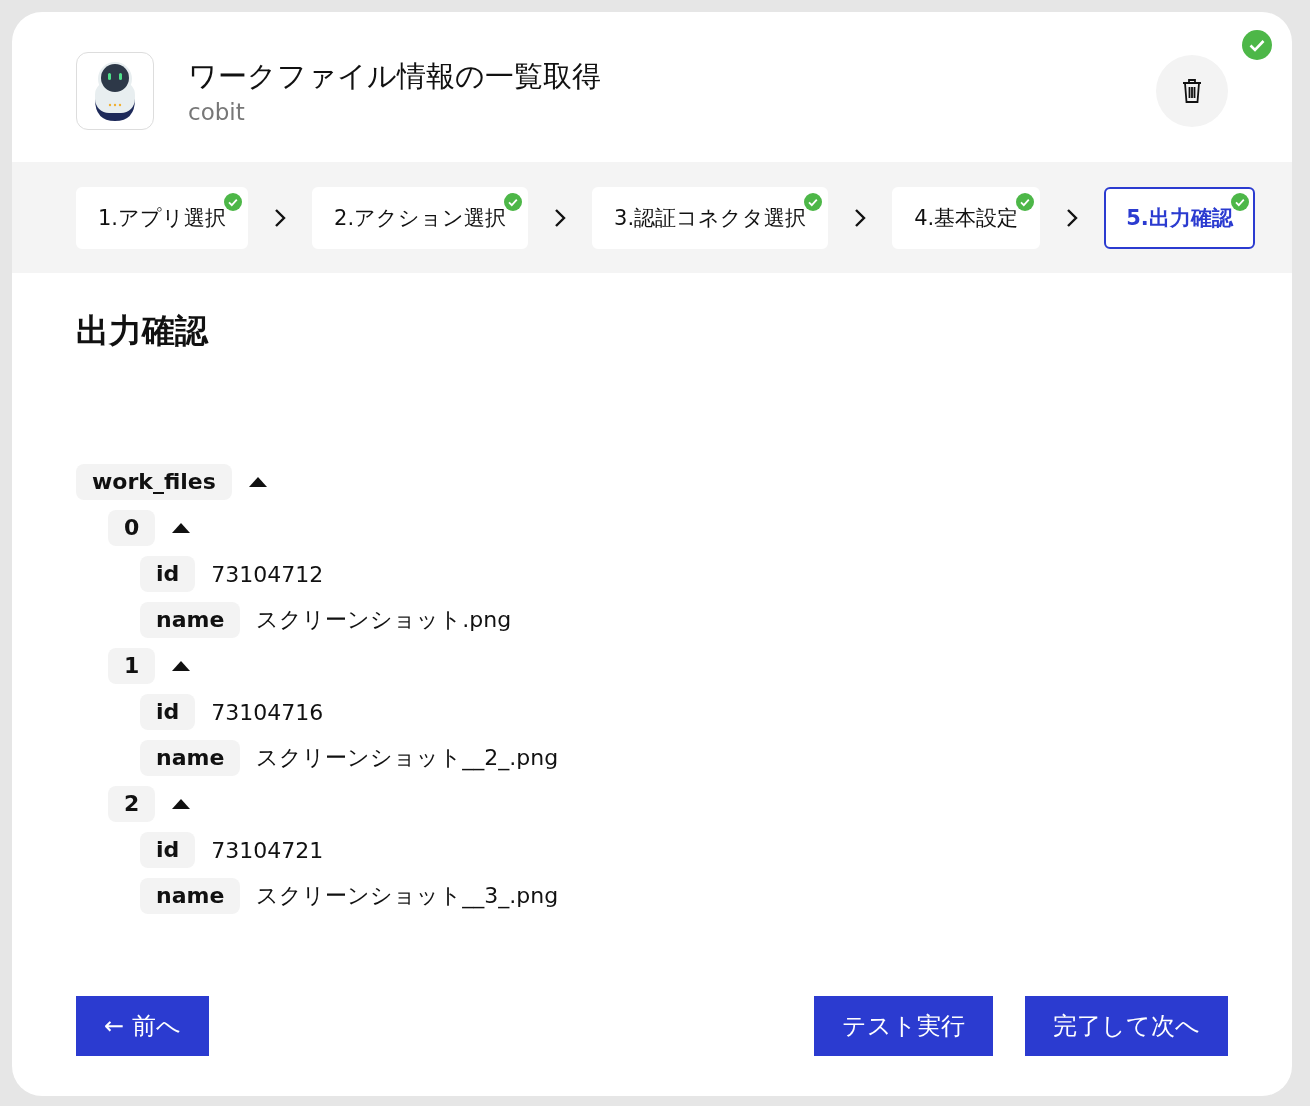  What do you see at coordinates (132, 666) in the screenshot?
I see `output-key: 1` at bounding box center [132, 666].